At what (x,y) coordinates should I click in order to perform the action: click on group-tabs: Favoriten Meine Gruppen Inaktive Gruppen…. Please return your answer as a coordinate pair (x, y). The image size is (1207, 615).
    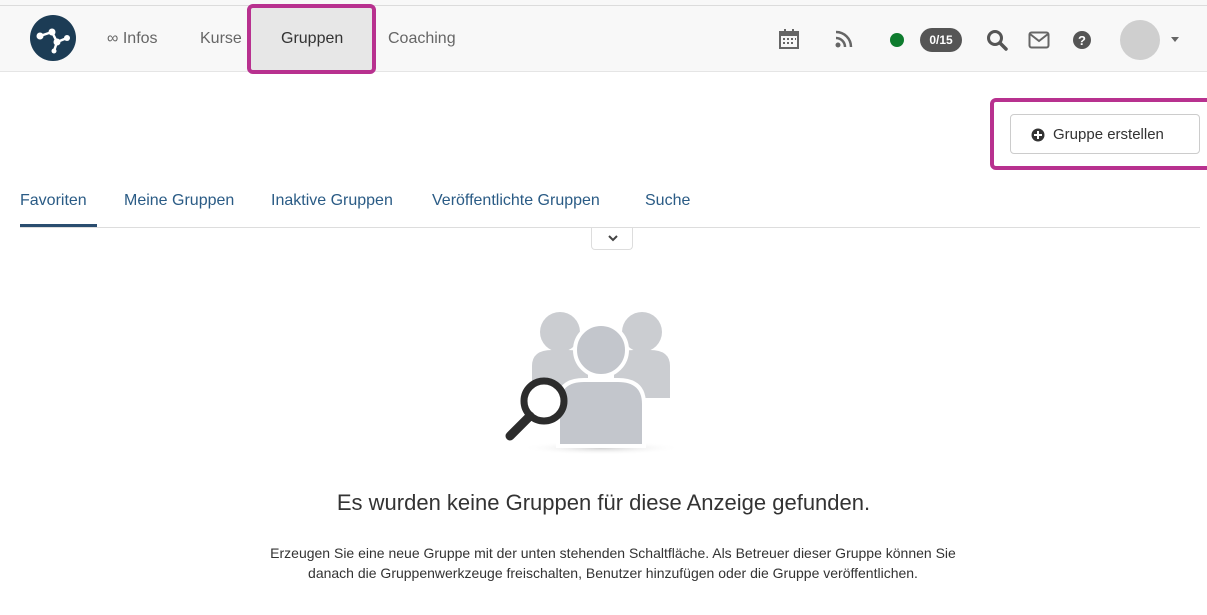
    Looking at the image, I should click on (610, 210).